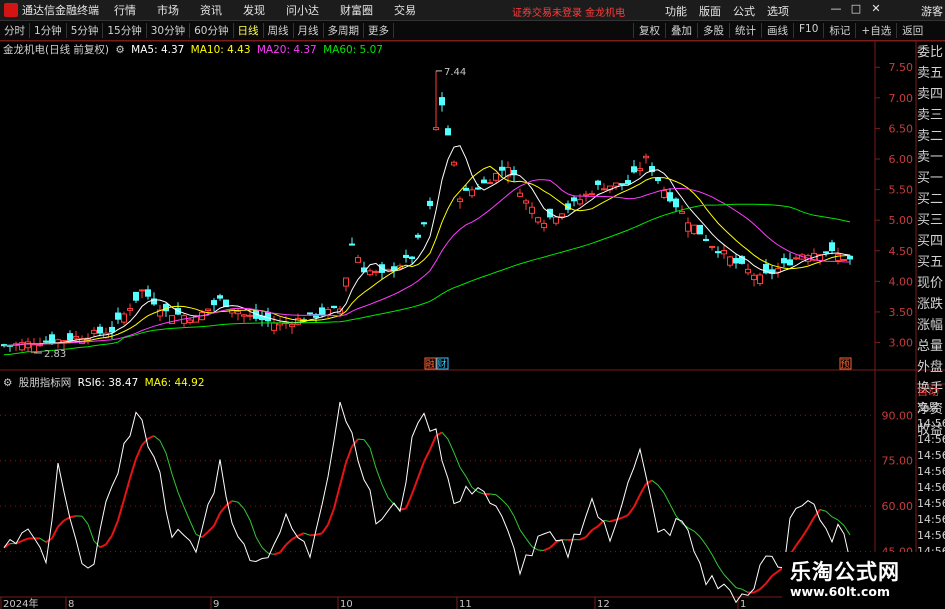  What do you see at coordinates (898, 506) in the screenshot?
I see `rsi-axis-label: 60.00` at bounding box center [898, 506].